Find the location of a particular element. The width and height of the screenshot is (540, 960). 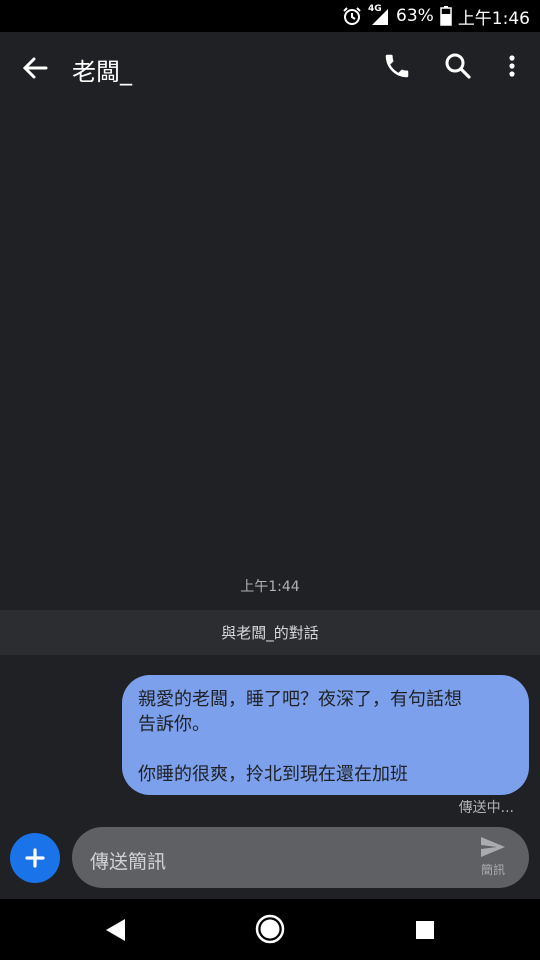

back-button is located at coordinates (35, 68).